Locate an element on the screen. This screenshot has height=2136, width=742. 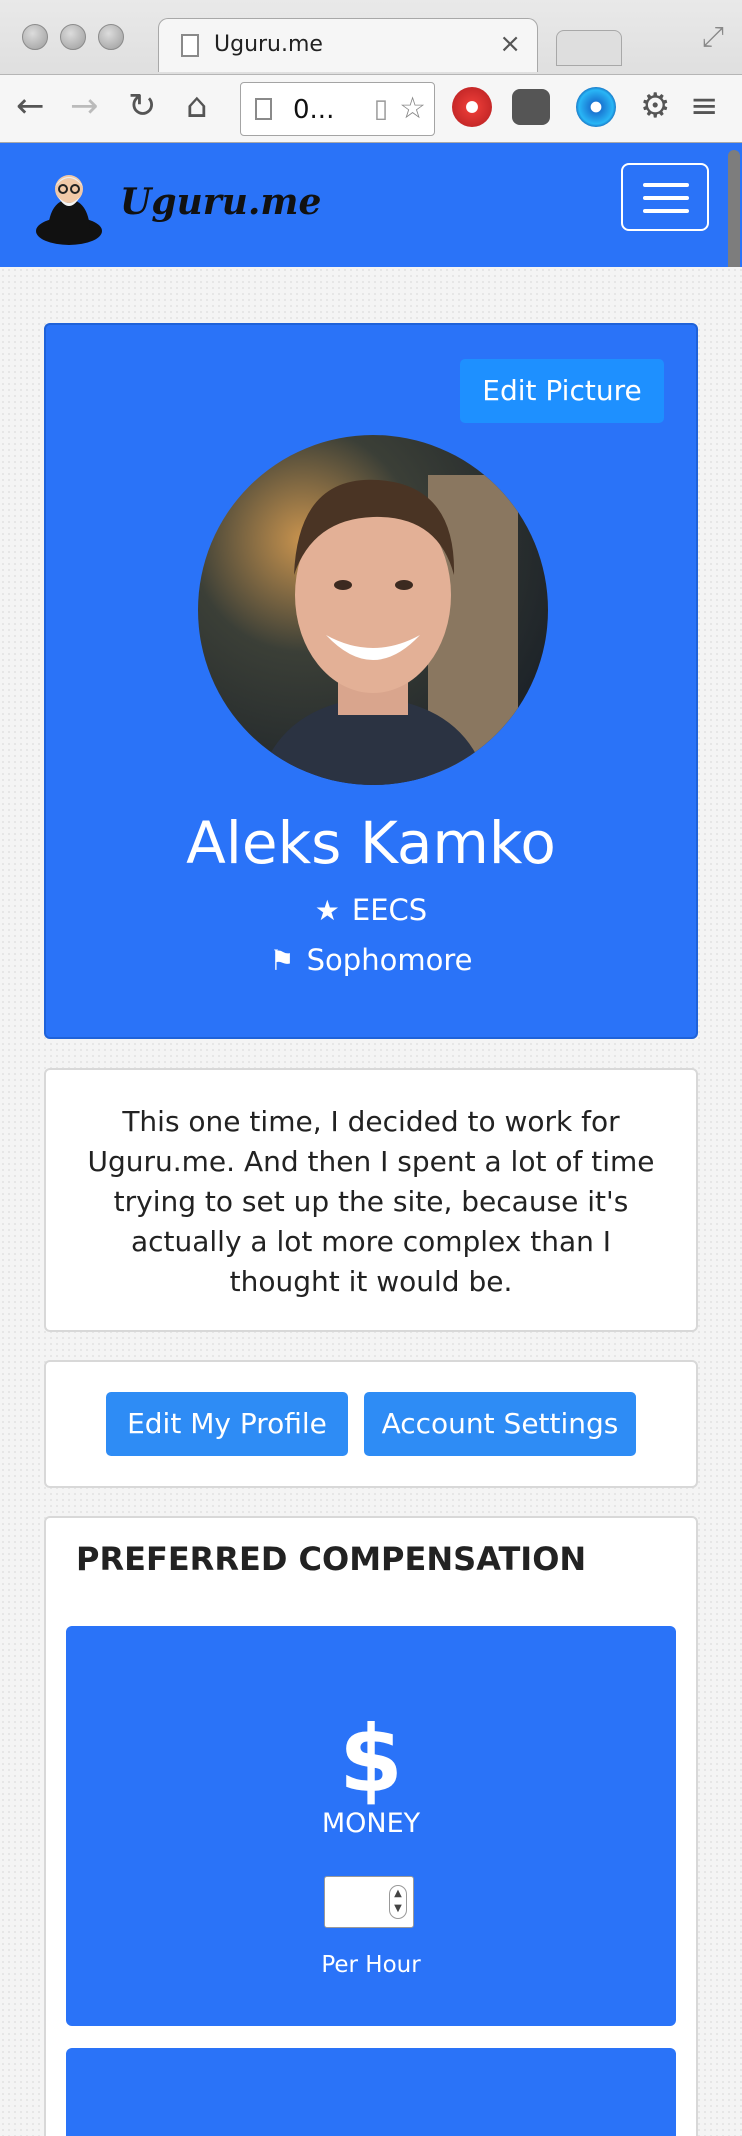
new-tab-button is located at coordinates (589, 48).